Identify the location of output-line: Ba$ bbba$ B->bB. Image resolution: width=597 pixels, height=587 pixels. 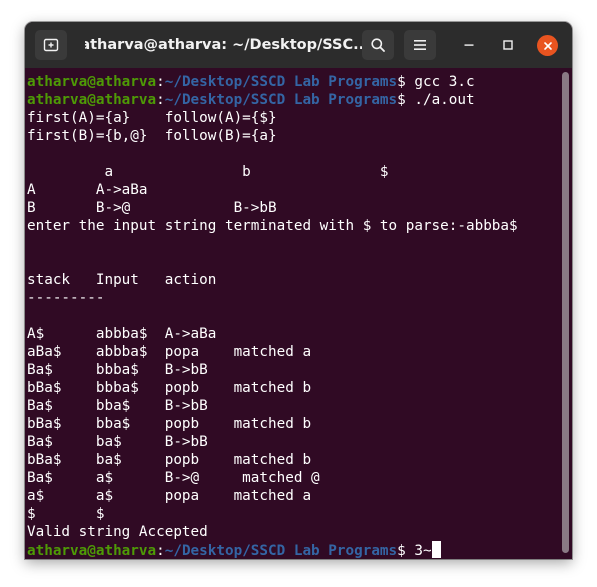
(117, 370).